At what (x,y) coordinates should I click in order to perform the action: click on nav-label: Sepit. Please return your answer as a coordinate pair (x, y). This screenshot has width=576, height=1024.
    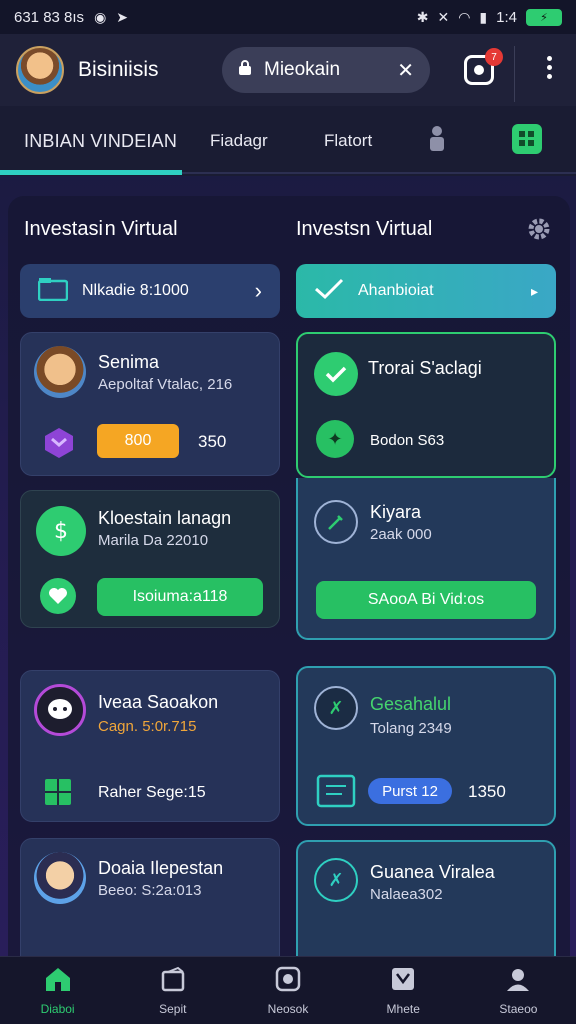
    Looking at the image, I should click on (173, 1008).